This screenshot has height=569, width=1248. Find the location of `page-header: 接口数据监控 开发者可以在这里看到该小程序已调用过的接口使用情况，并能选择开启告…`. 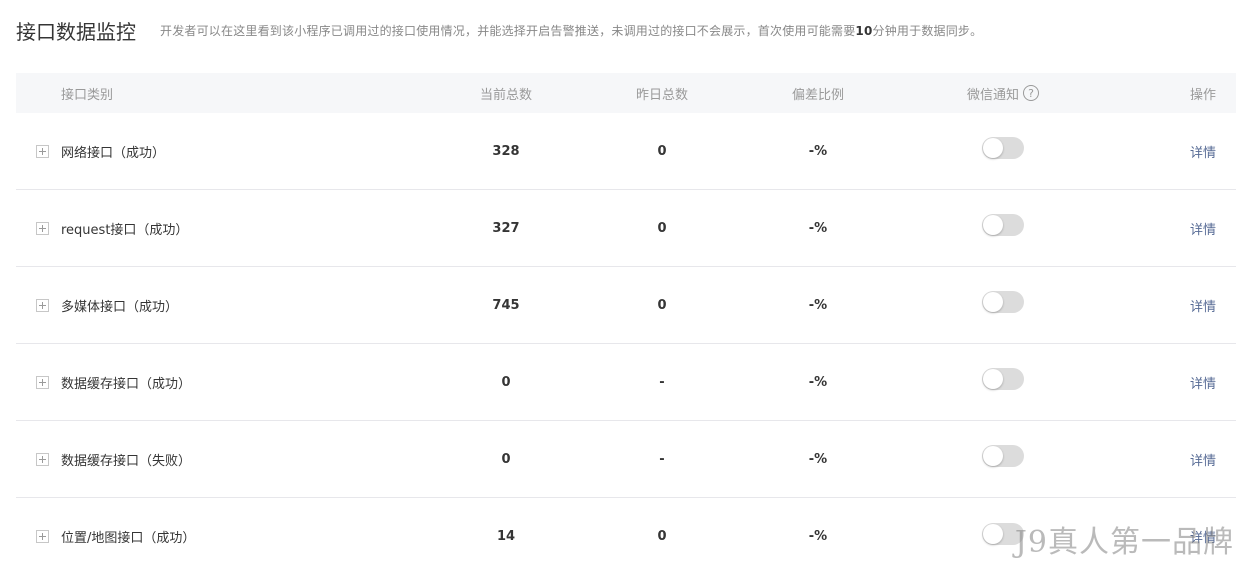

page-header: 接口数据监控 开发者可以在这里看到该小程序已调用过的接口使用情况，并能选择开启告… is located at coordinates (499, 30).